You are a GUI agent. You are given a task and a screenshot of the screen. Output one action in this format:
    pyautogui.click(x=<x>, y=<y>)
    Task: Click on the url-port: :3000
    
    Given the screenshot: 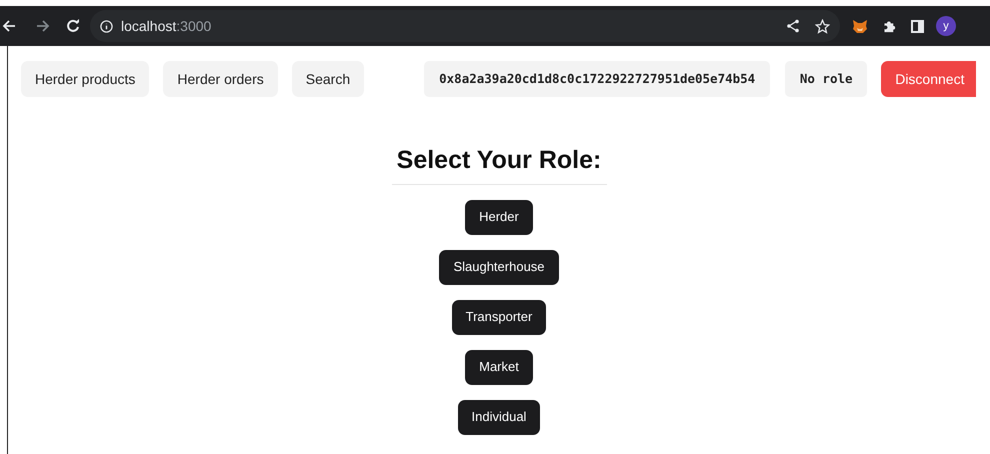 What is the action you would take?
    pyautogui.click(x=194, y=26)
    